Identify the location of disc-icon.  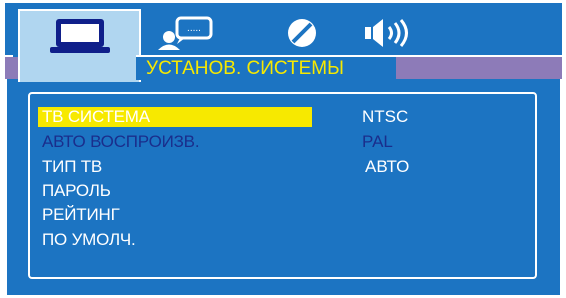
(302, 33).